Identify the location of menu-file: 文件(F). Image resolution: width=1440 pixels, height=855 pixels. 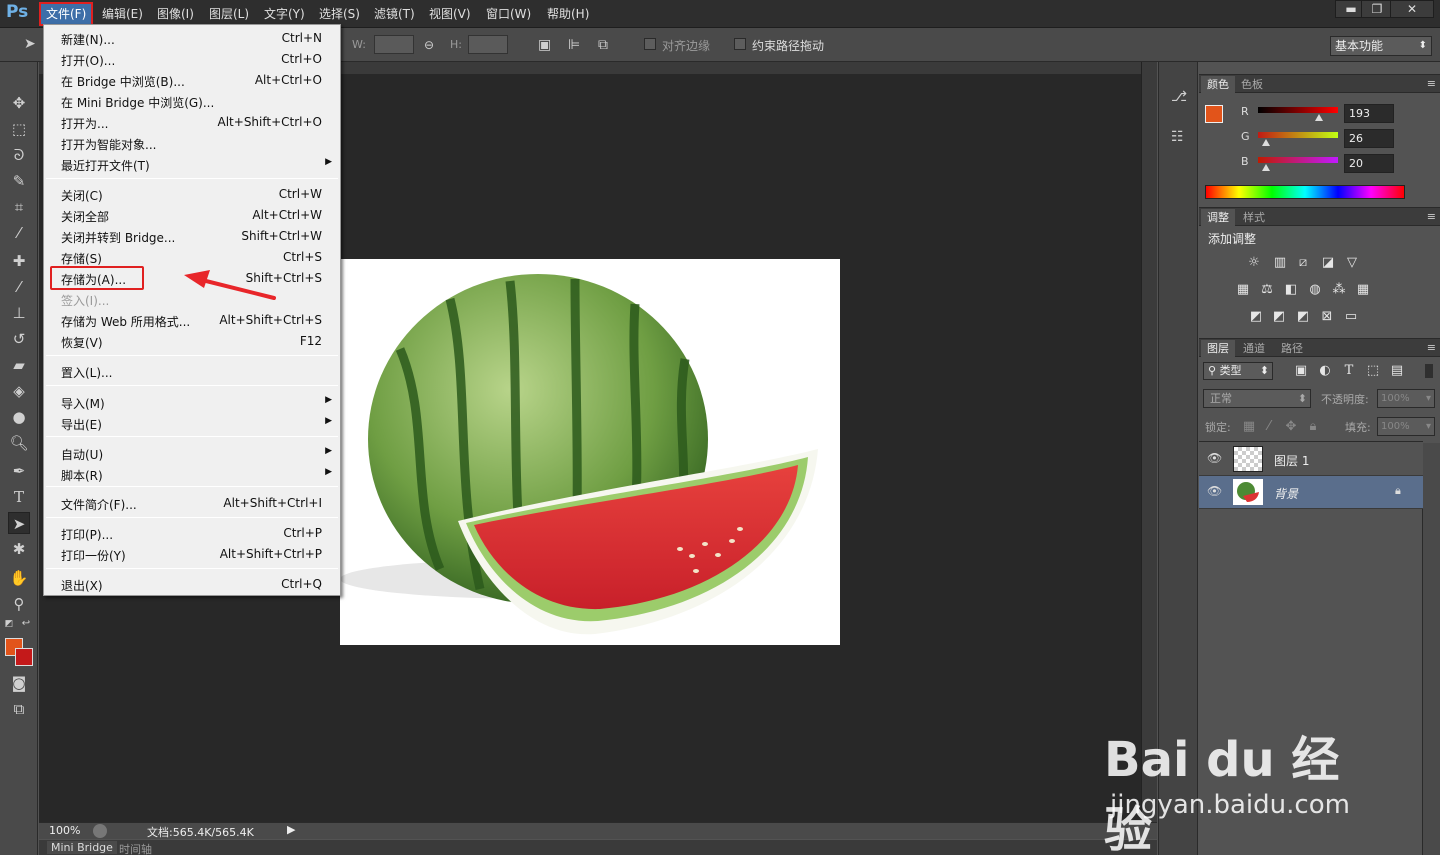
(66, 14).